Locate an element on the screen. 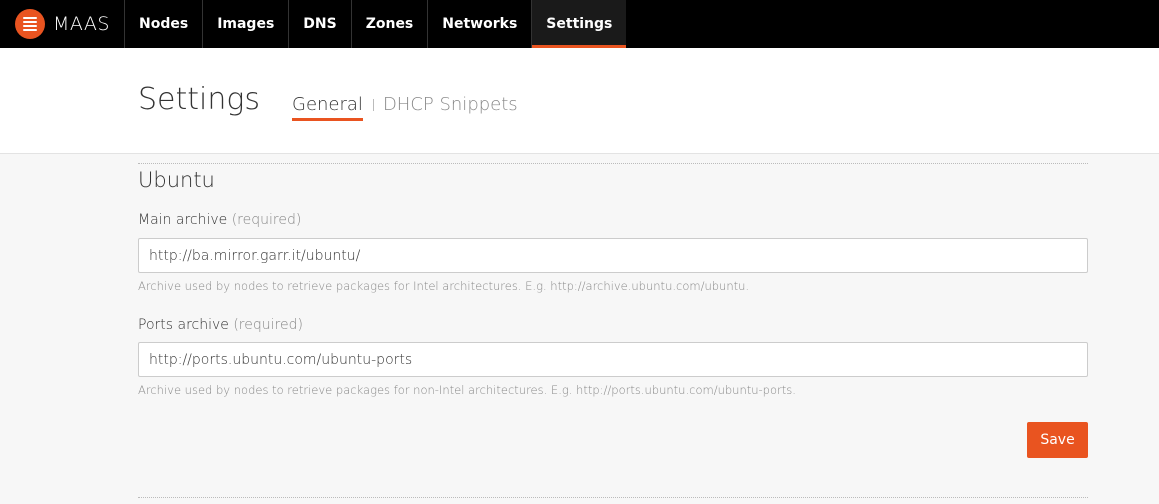 The width and height of the screenshot is (1159, 504). settings-tabs: General DHCP Snippets is located at coordinates (405, 107).